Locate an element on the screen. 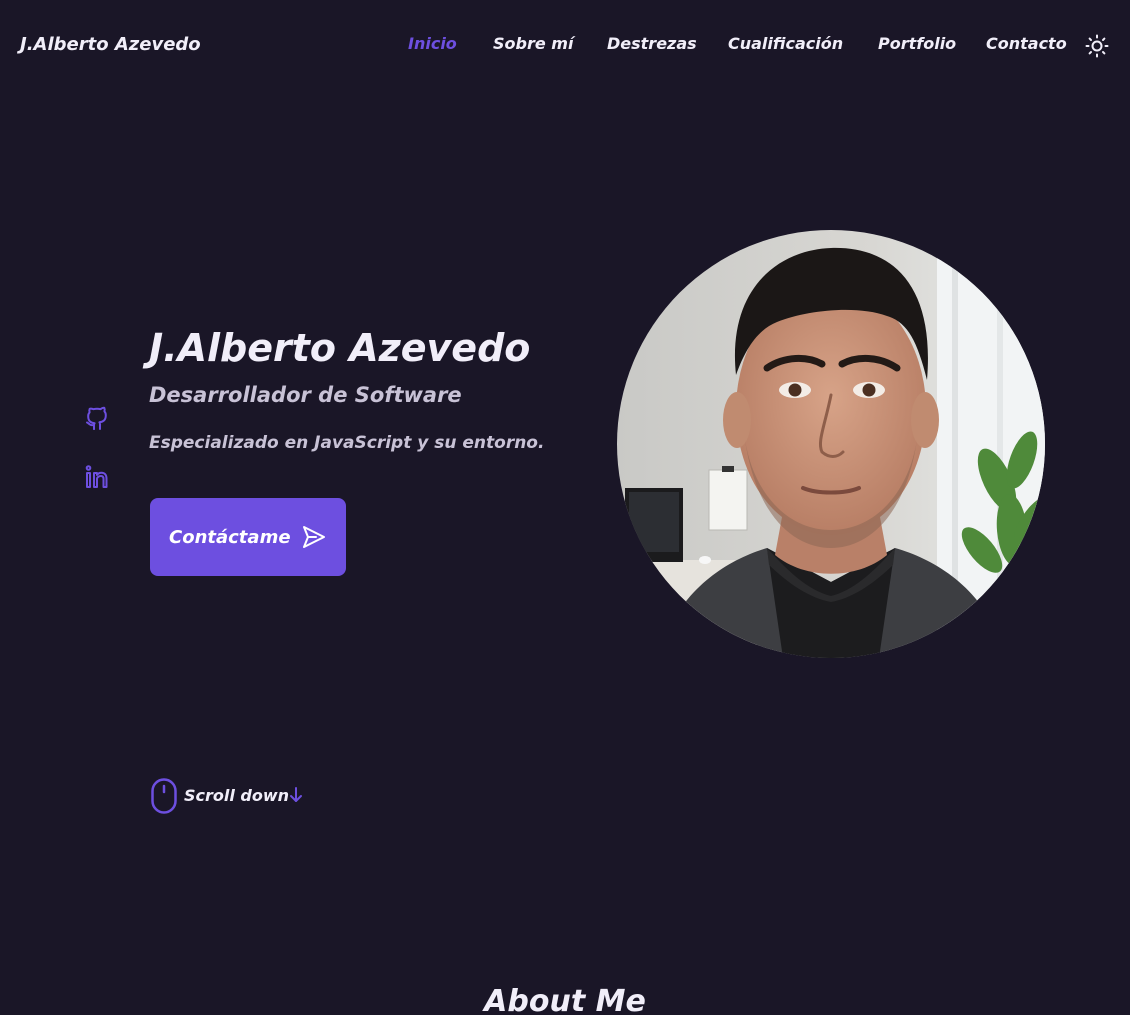 The height and width of the screenshot is (1015, 1130). linkedin-icon is located at coordinates (96, 476).